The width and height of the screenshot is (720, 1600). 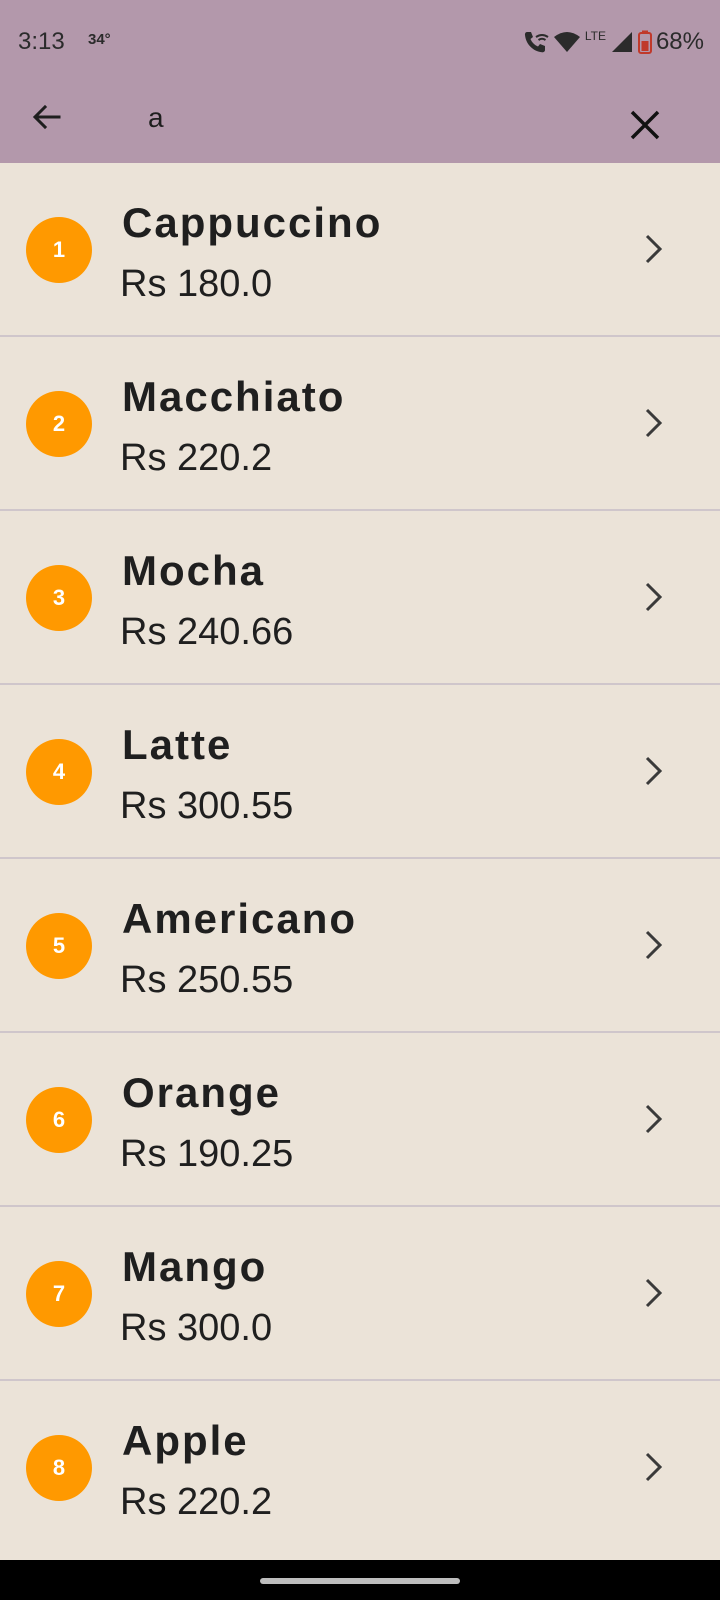 What do you see at coordinates (59, 424) in the screenshot?
I see `item-number-badge: 2` at bounding box center [59, 424].